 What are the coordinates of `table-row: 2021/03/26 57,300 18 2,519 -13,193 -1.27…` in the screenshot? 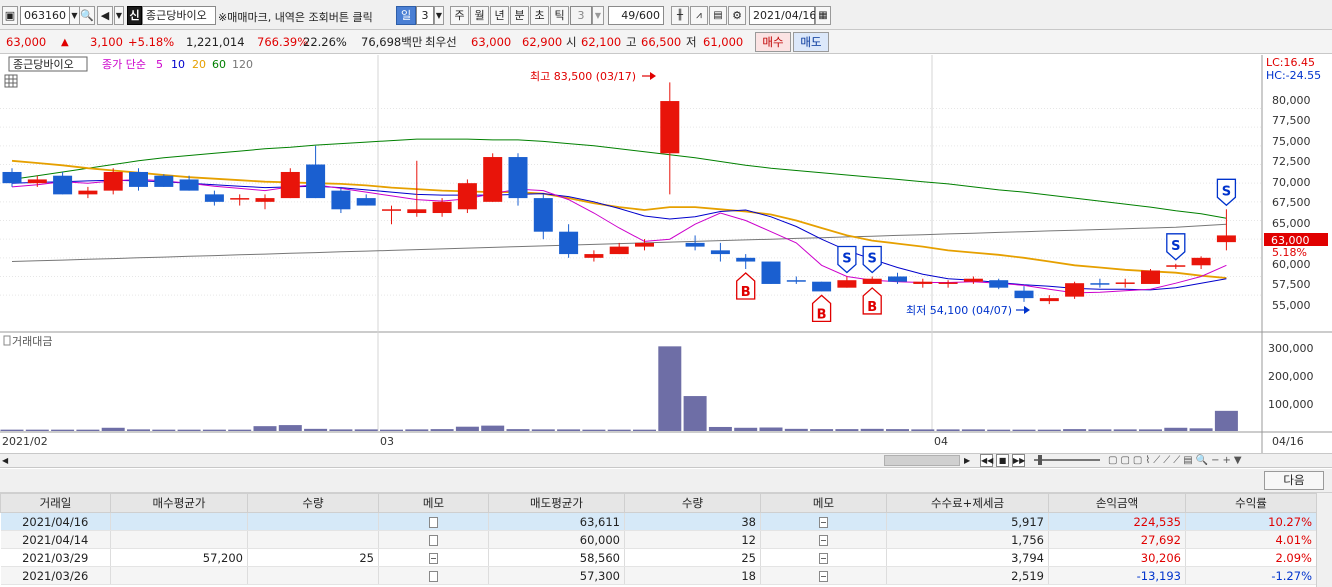 It's located at (658, 575).